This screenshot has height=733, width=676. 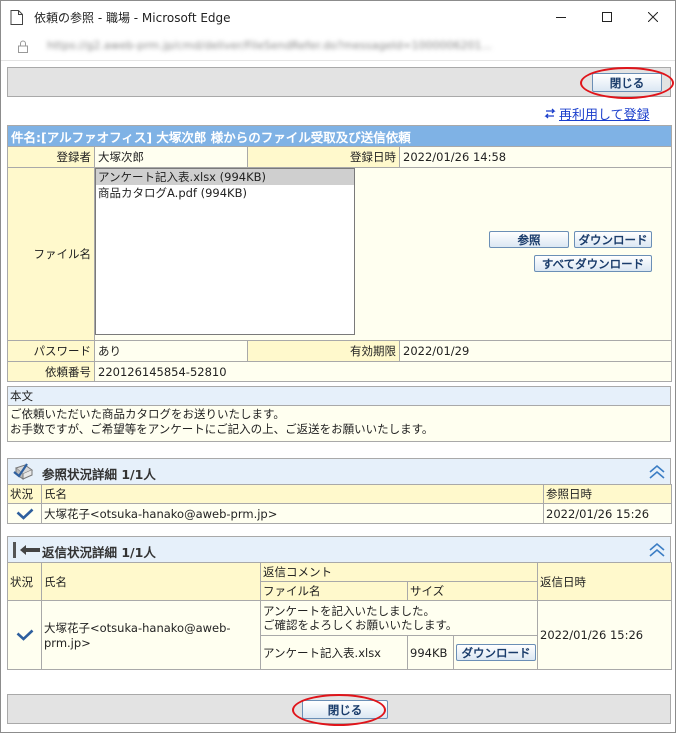 I want to click on body-line: お手数ですが、ご希望等をアンケートにご記入の上、ご返送をお願いいたします。, so click(x=222, y=429).